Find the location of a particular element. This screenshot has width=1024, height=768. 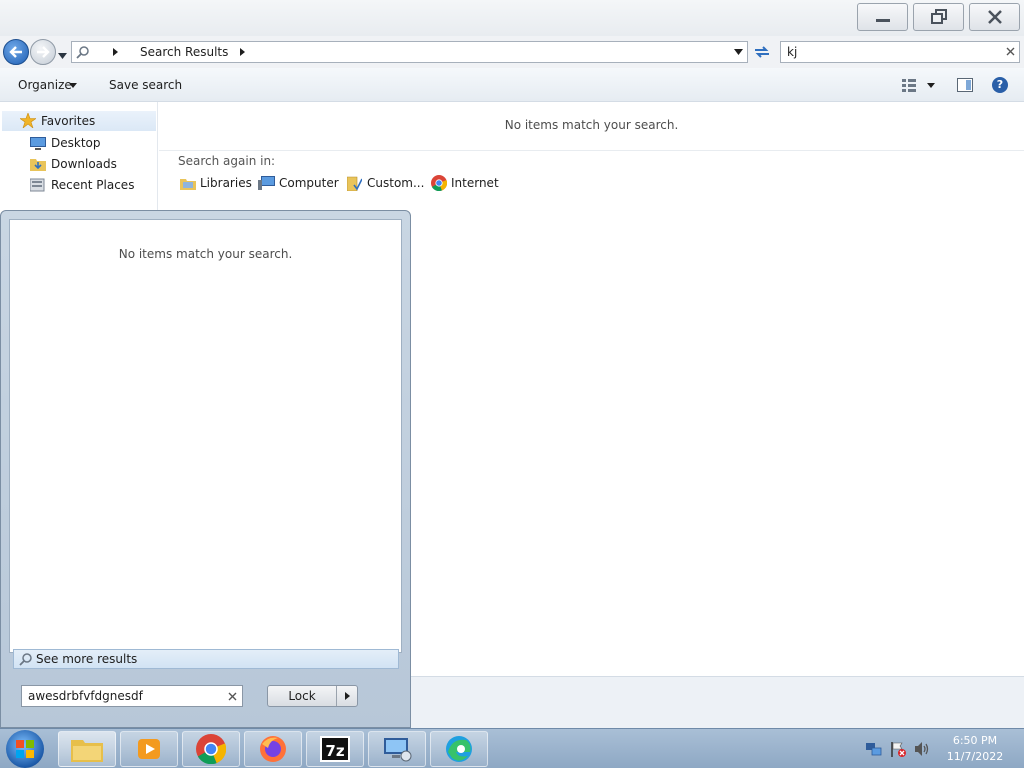

back-button is located at coordinates (16, 52).